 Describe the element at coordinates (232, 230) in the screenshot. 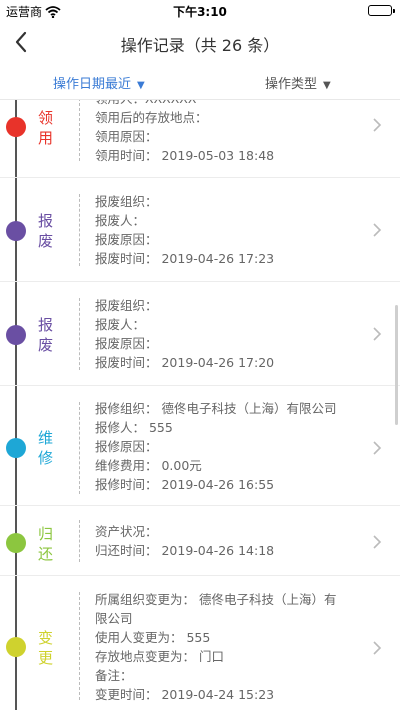

I see `record-fields: 报废组织： 报废人： 报废原因： 报废时间： 2019-04-26 17:23` at that location.